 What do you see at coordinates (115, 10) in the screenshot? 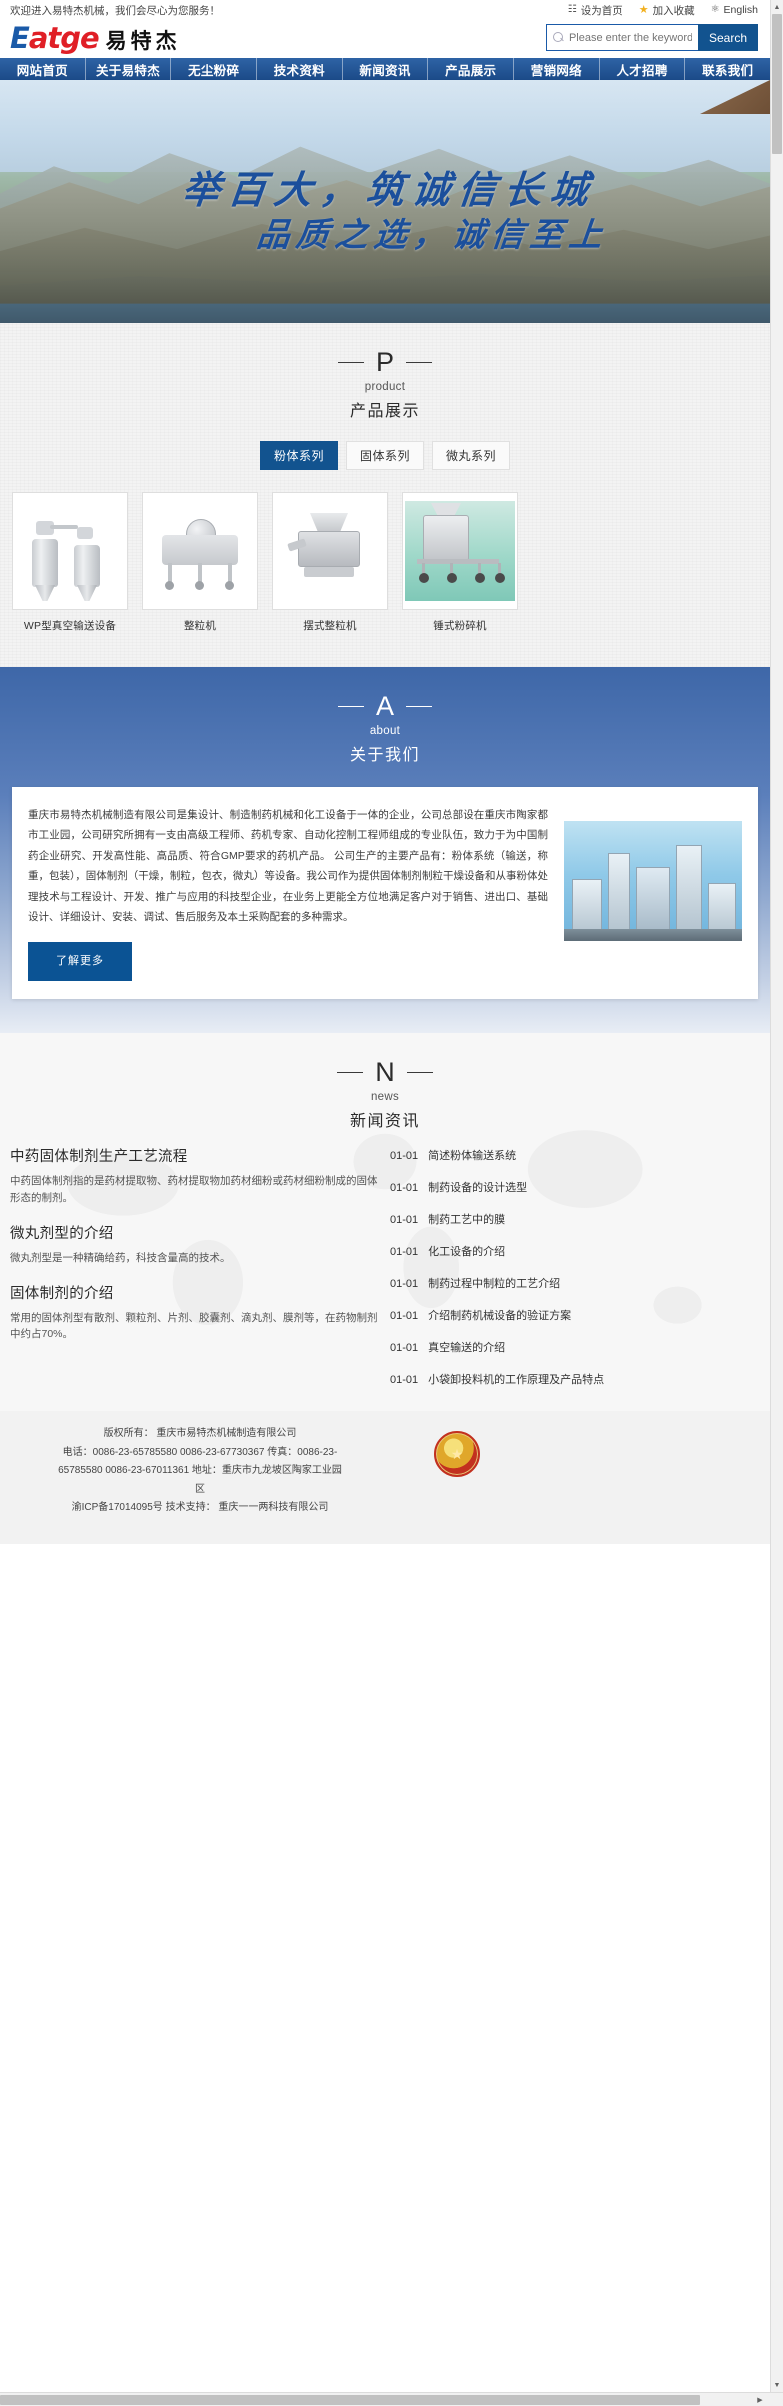
I see `welcome-text: 欢迎进入易特杰机械，我们会尽心为您服务！` at bounding box center [115, 10].